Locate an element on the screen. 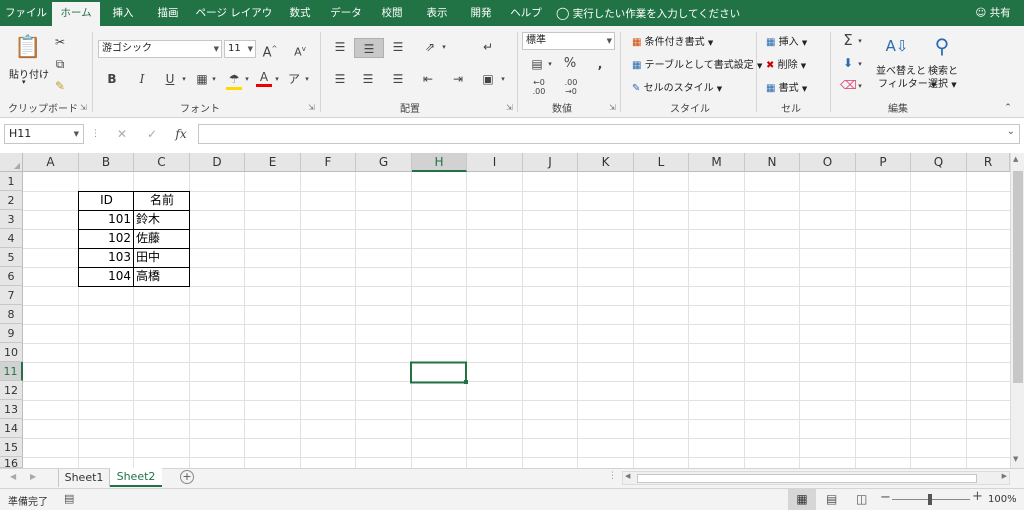 Image resolution: width=1024 pixels, height=510 pixels. align-center-icon: ☰ is located at coordinates (368, 79).